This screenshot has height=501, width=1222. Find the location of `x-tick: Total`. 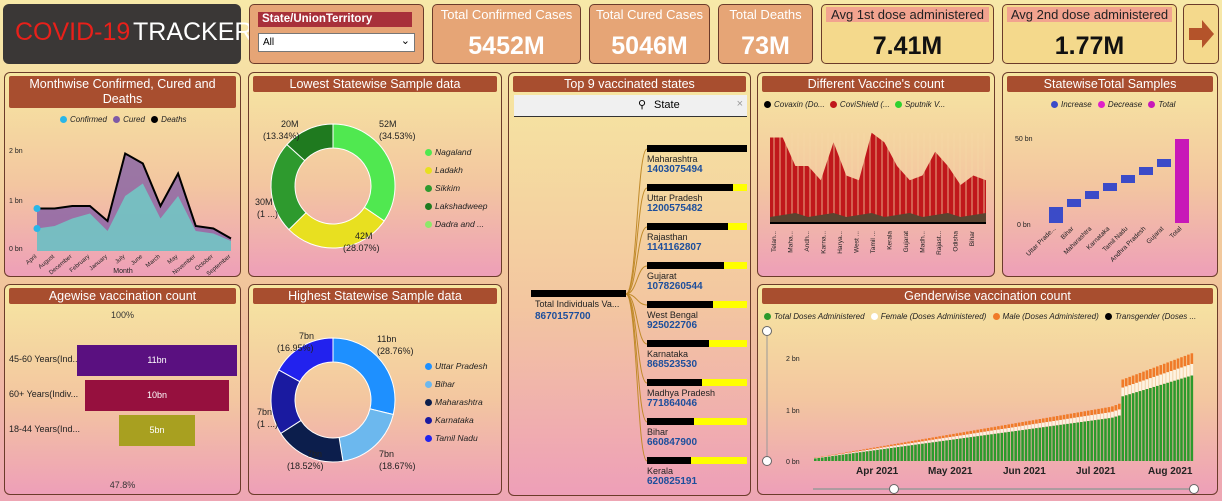

x-tick: Total is located at coordinates (1176, 232).